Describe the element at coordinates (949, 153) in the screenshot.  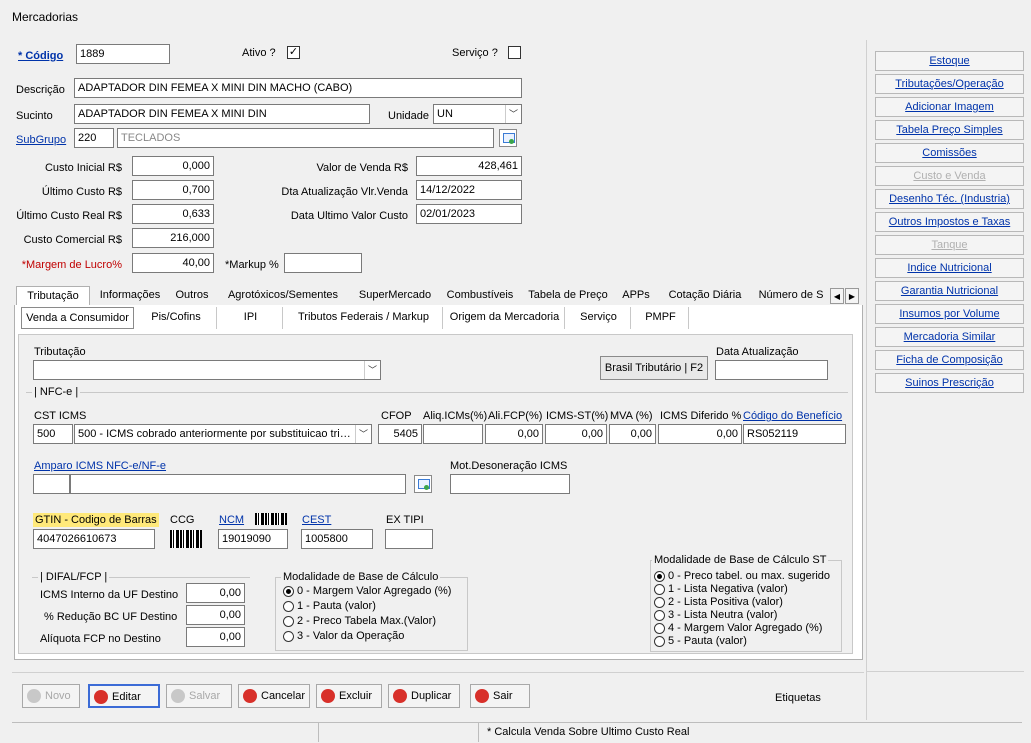
I see `sidebar-comissoes-button: Comissões` at that location.